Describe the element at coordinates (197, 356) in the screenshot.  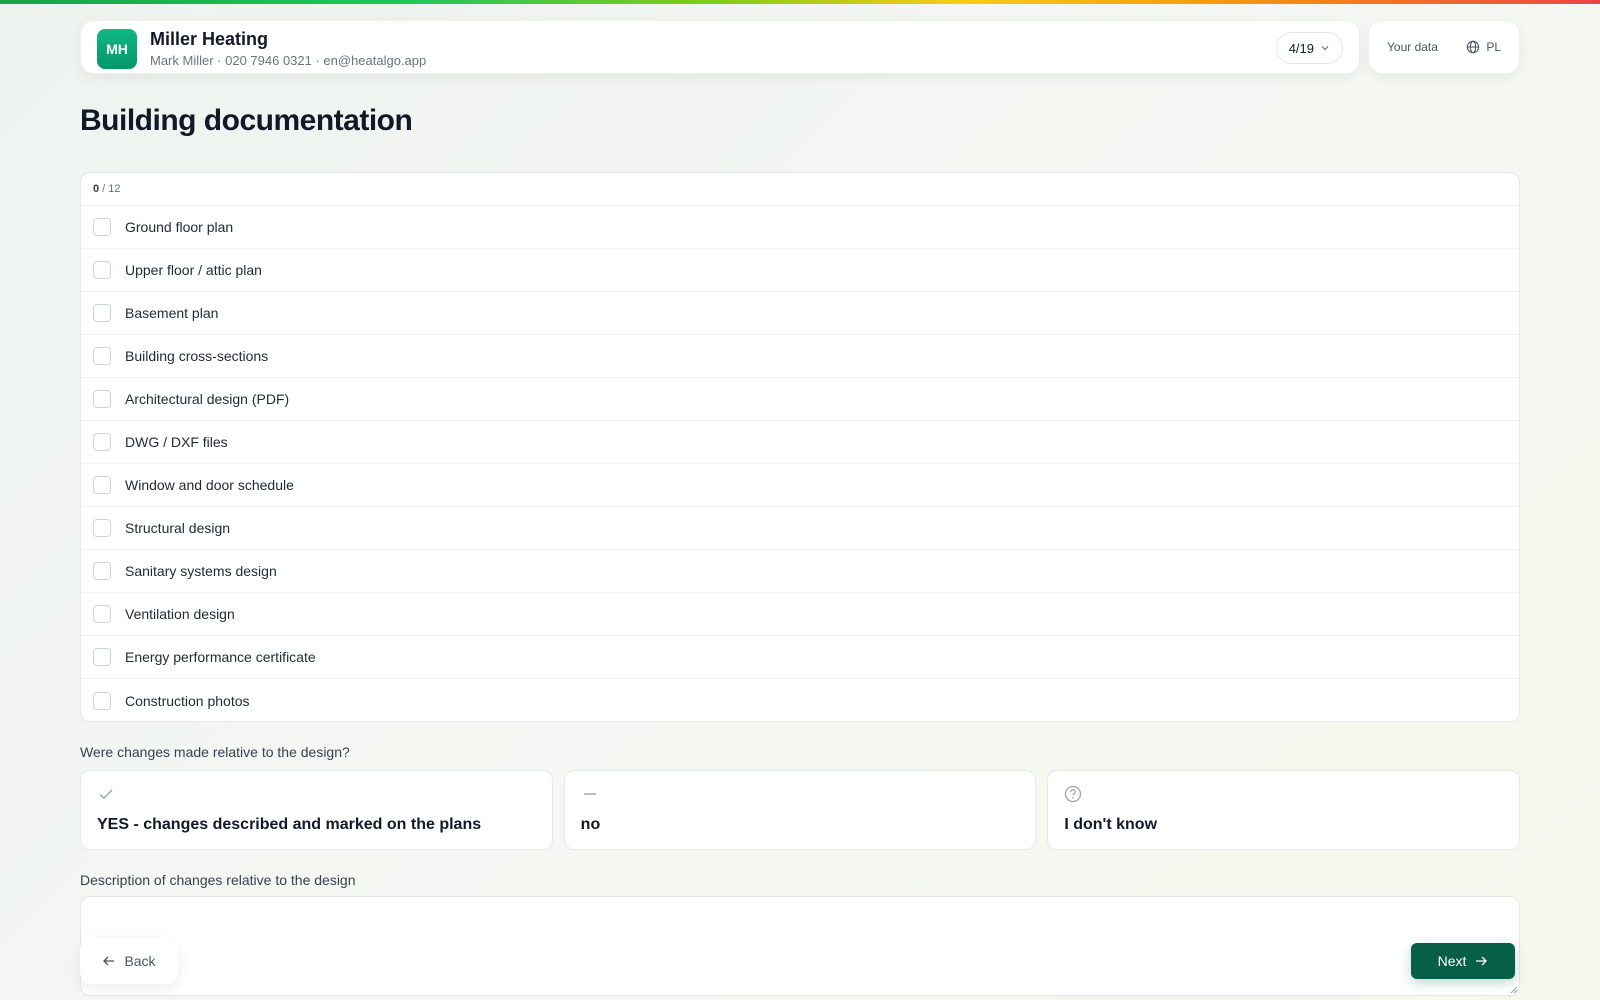
I see `checklist-item-label: Building cross-sections` at that location.